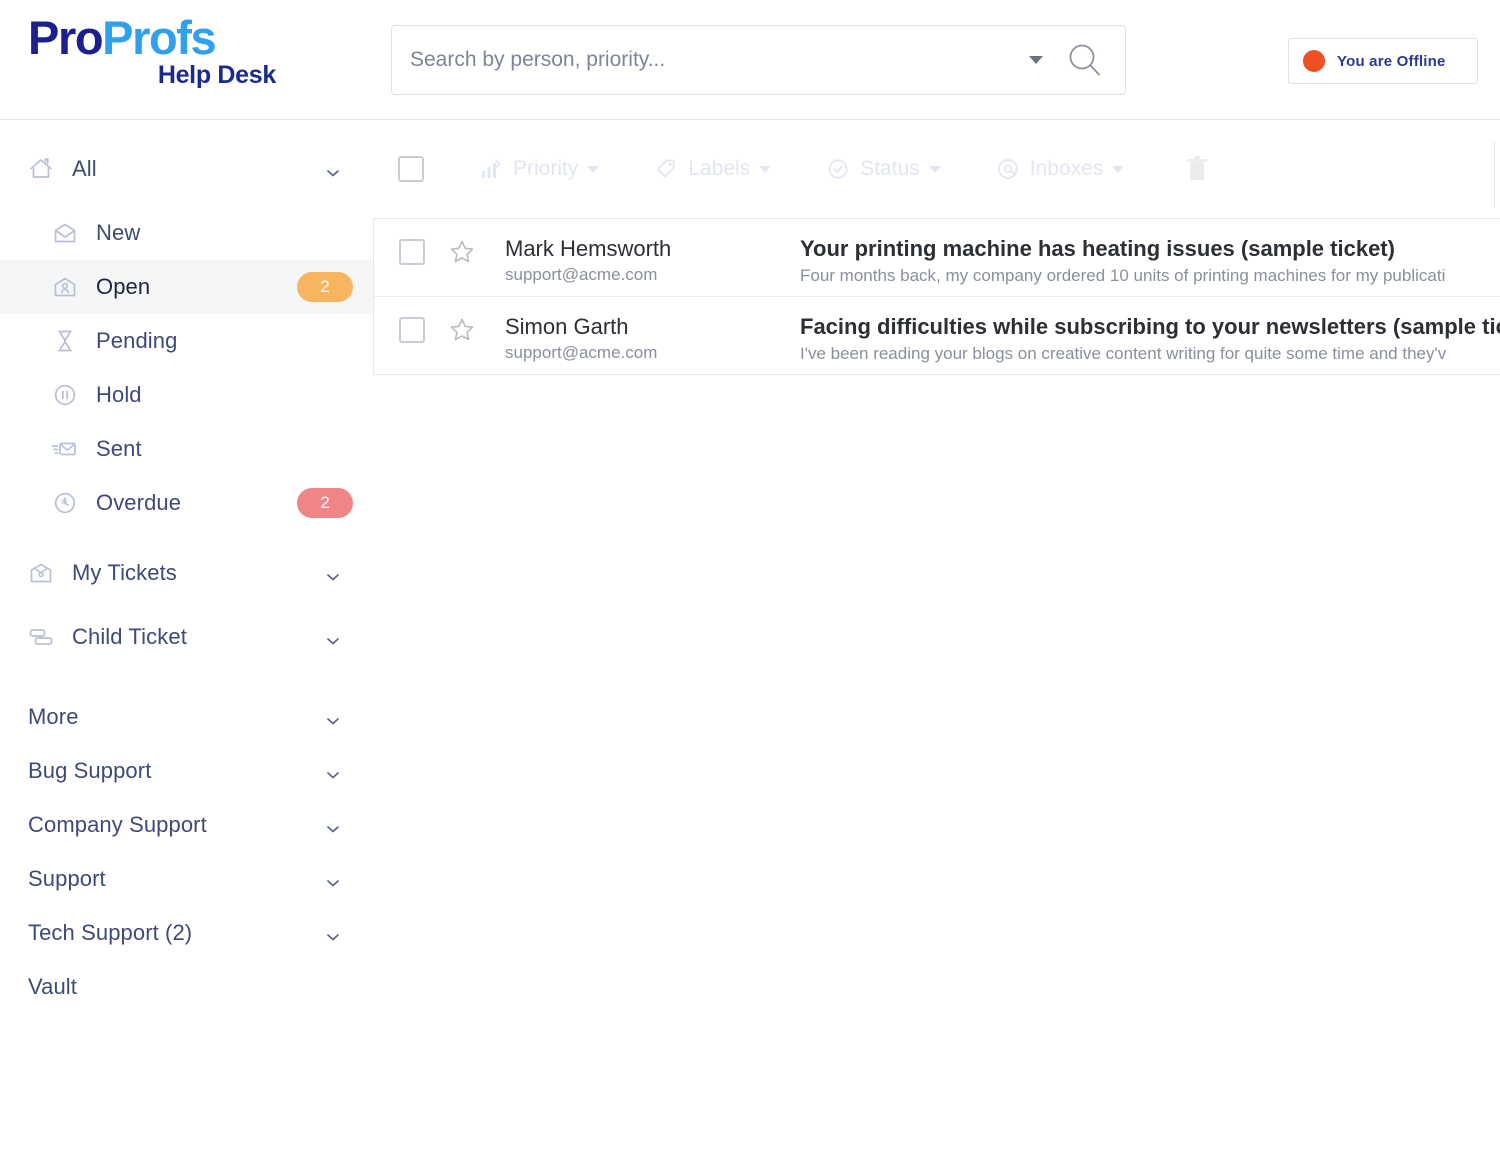 This screenshot has width=1500, height=1174. What do you see at coordinates (118, 232) in the screenshot?
I see `sidebar-item-label: New` at bounding box center [118, 232].